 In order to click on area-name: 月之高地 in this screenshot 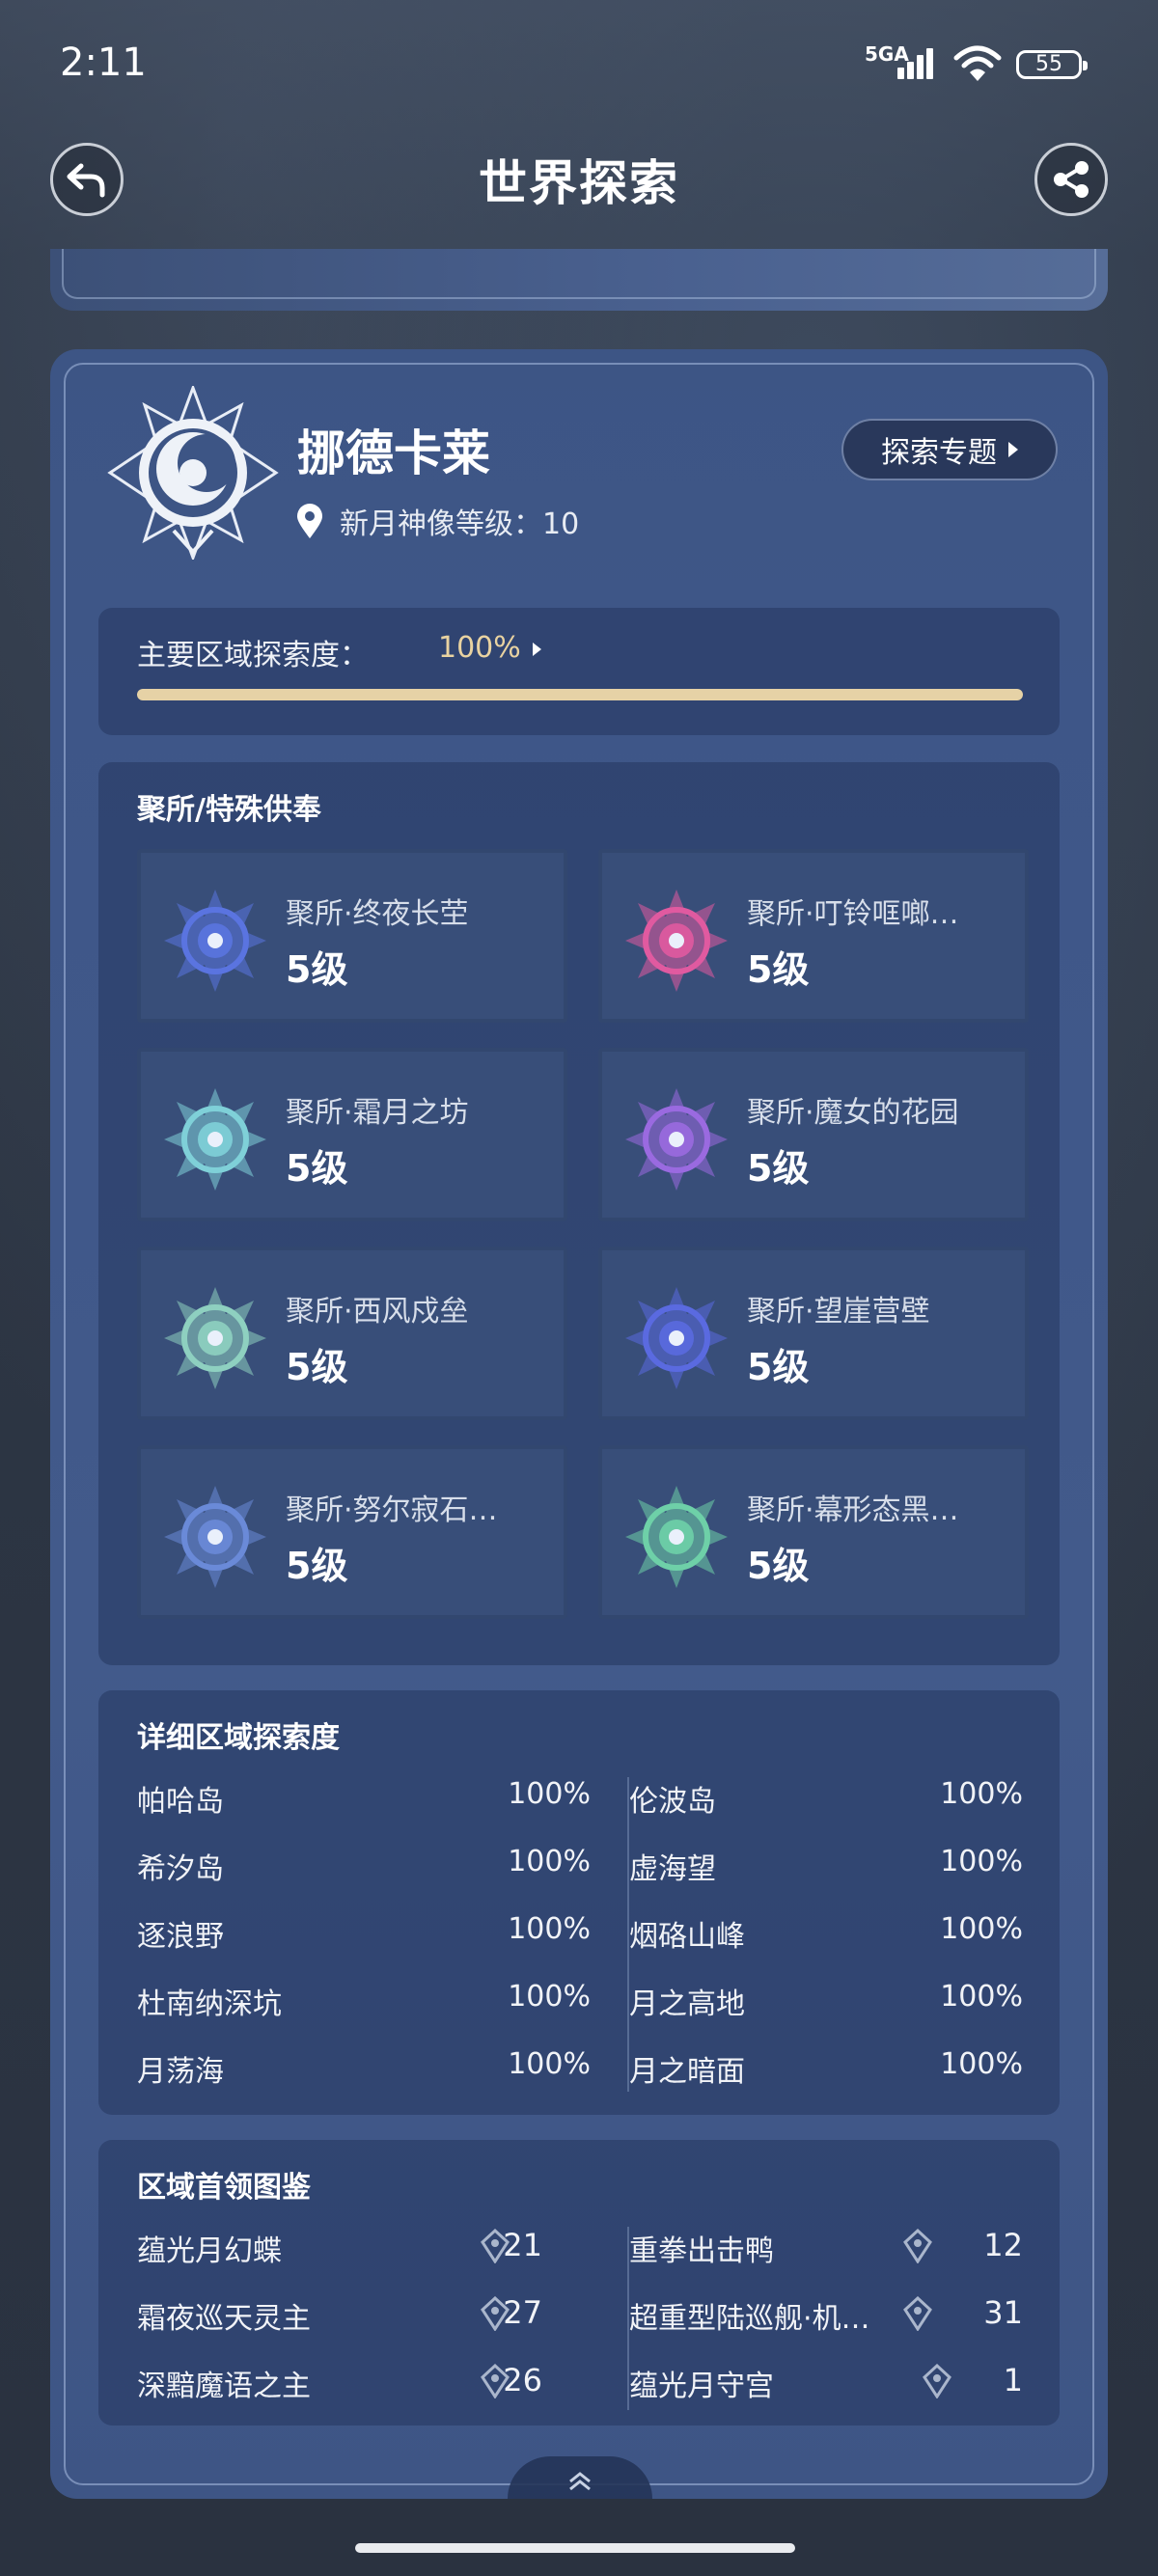, I will do `click(687, 2004)`.